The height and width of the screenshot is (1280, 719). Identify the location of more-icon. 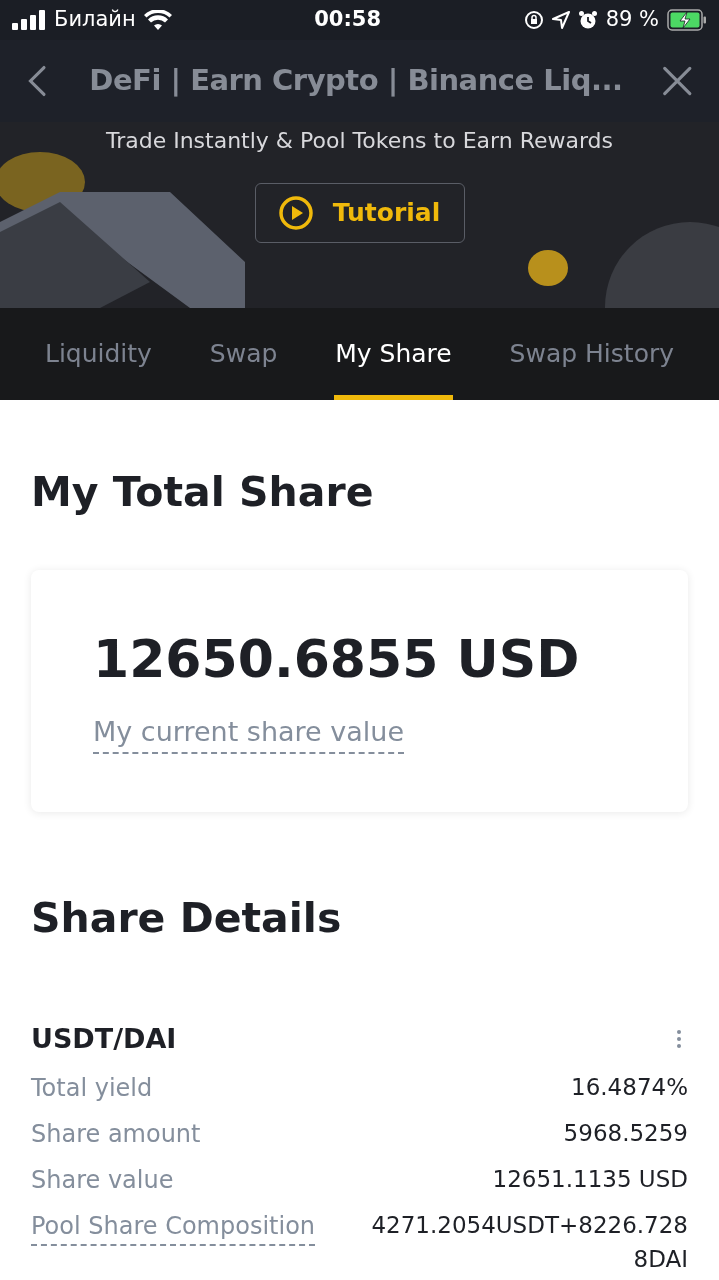
(679, 1039).